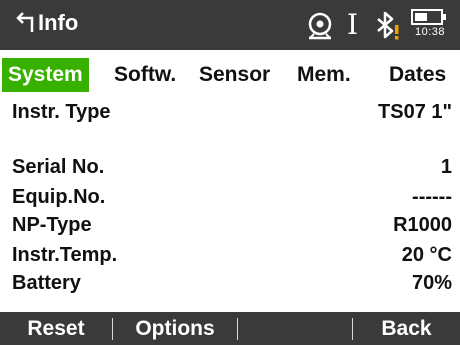 Image resolution: width=460 pixels, height=345 pixels. What do you see at coordinates (415, 112) in the screenshot?
I see `row-value: TS07 1"` at bounding box center [415, 112].